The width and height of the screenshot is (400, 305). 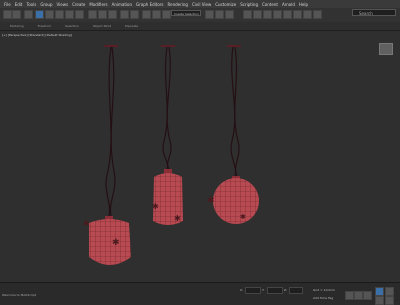 I want to click on pendant-lamp-middle: ✱ ✱, so click(x=167, y=135).